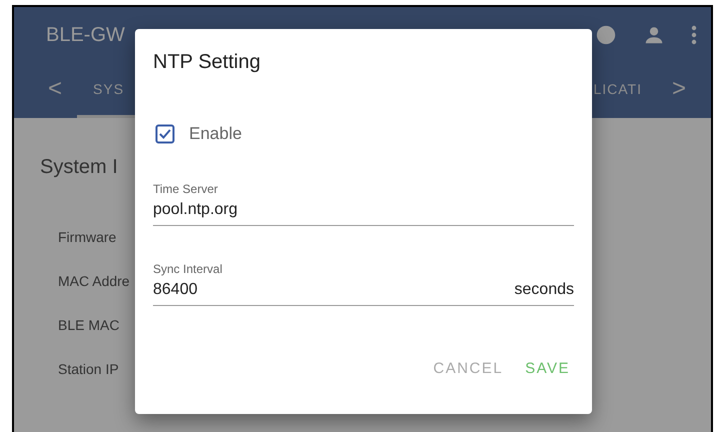 Image resolution: width=723 pixels, height=432 pixels. Describe the element at coordinates (196, 210) in the screenshot. I see `field-value: pool.ntp.org` at that location.